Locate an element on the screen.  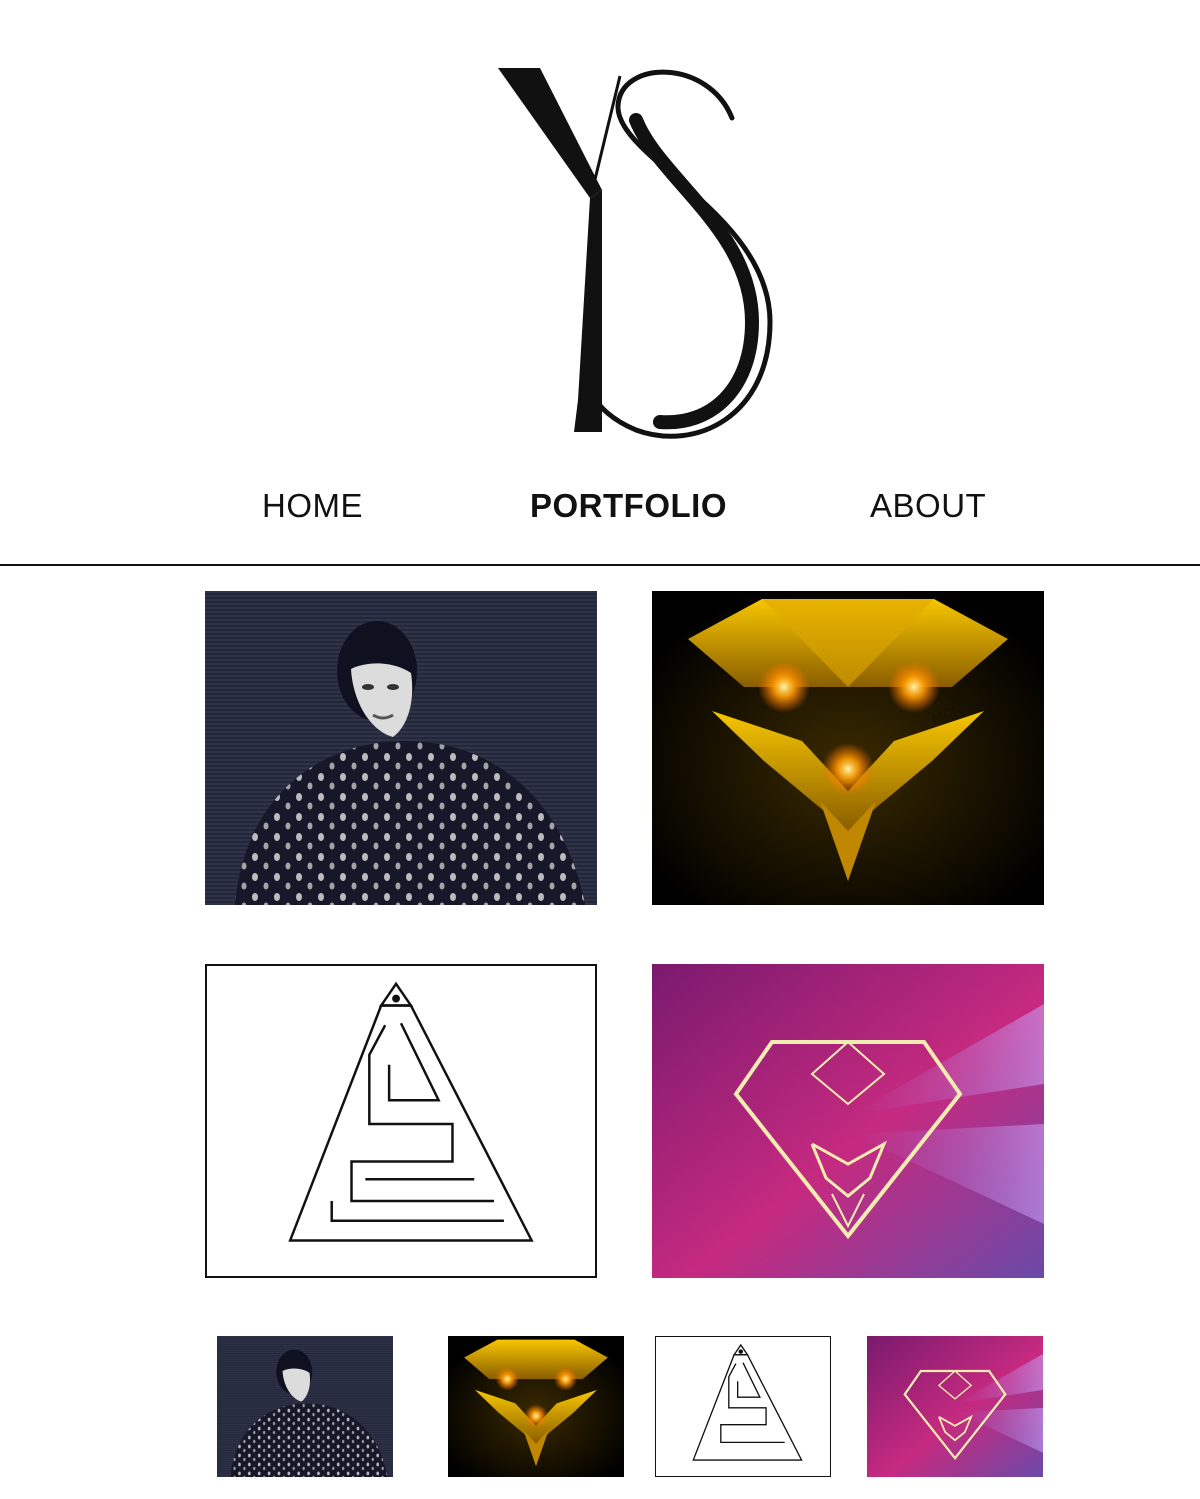
gallery-item-pink-diamond is located at coordinates (848, 1121).